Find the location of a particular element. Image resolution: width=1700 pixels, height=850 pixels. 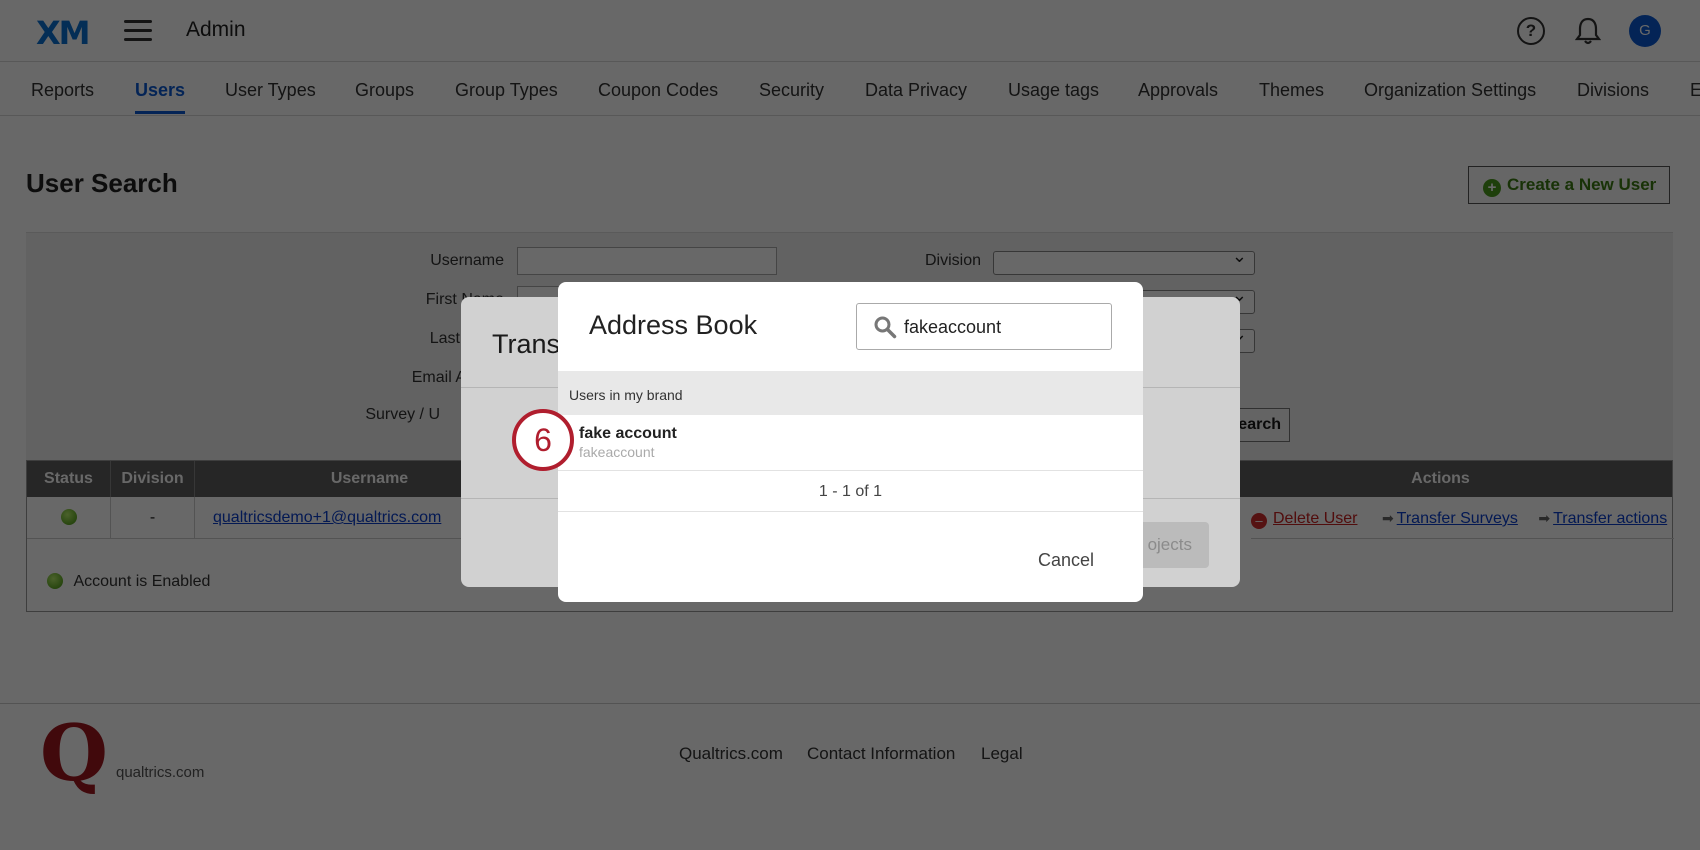

result-name: fake account is located at coordinates (628, 433).